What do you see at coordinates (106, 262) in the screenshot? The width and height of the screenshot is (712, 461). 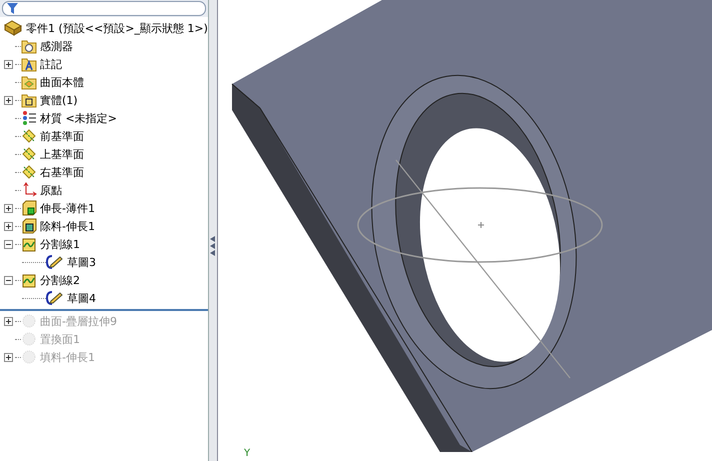 I see `tree-item: 草圖3` at bounding box center [106, 262].